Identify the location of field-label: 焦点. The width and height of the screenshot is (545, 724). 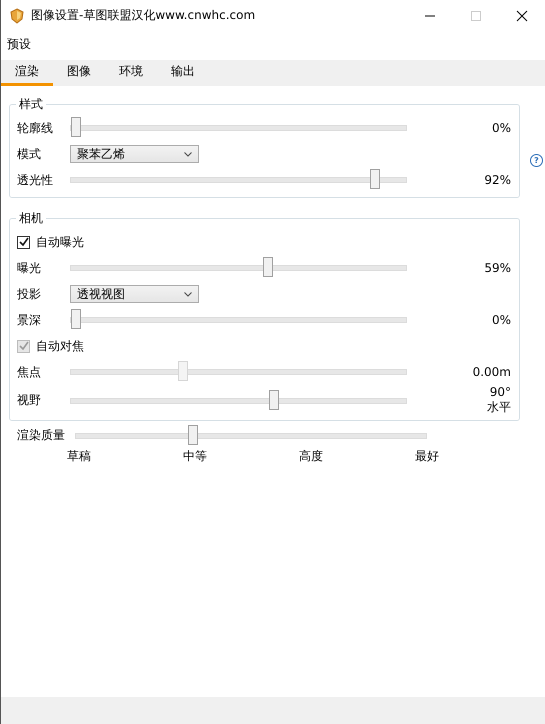
(29, 372).